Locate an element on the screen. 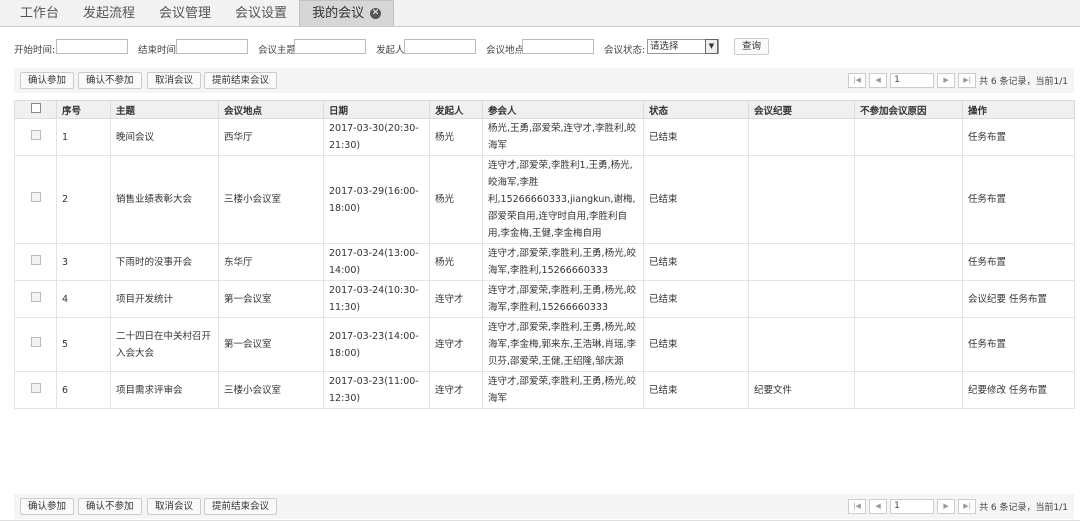  select-all-checkbox is located at coordinates (35, 109).